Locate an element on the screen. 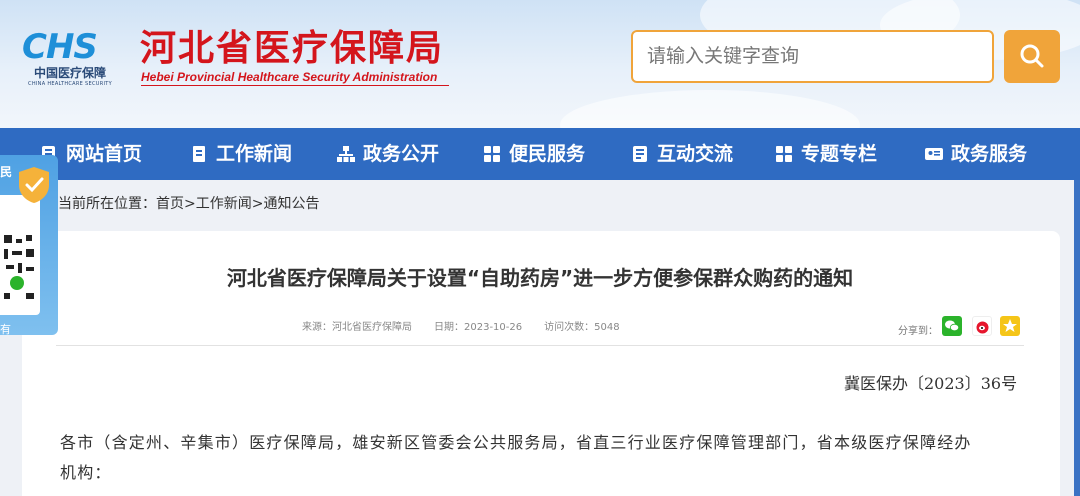  share-label: 分享到： is located at coordinates (918, 331).